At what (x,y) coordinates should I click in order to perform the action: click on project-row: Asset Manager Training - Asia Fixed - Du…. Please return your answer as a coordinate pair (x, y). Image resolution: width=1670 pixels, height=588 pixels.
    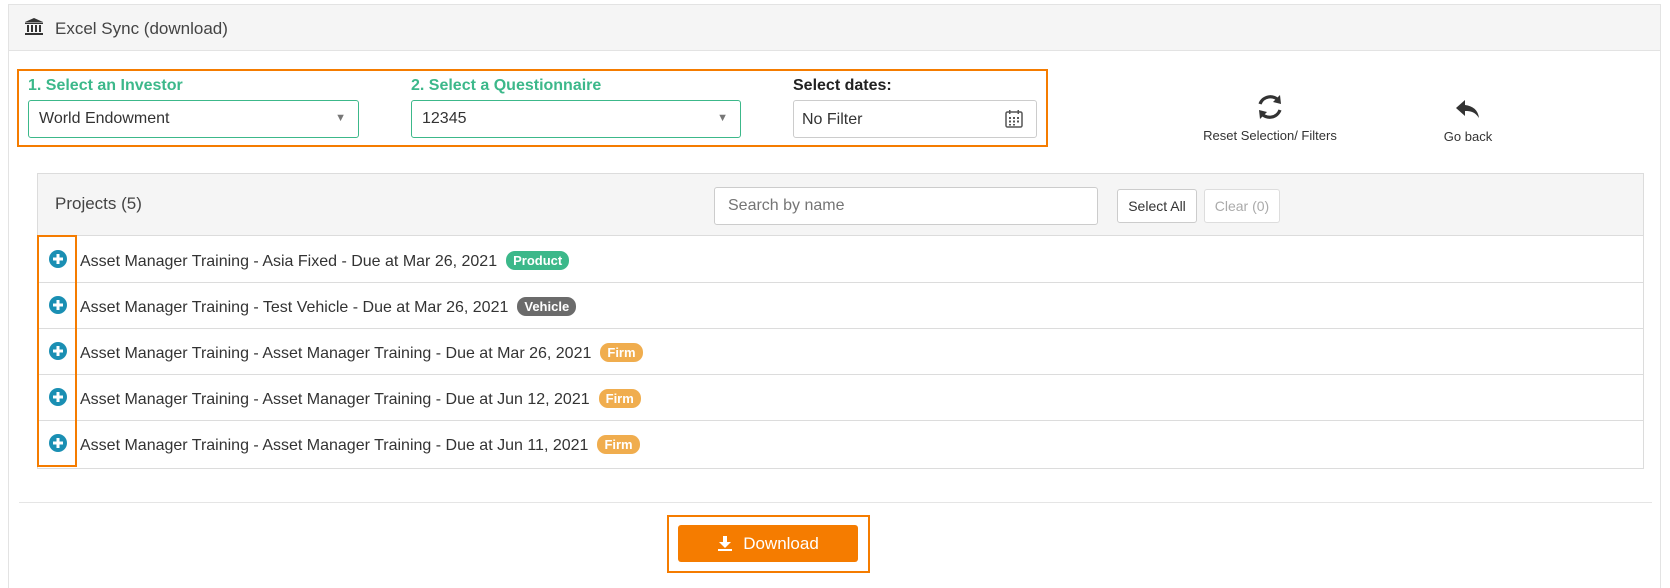
    Looking at the image, I should click on (840, 260).